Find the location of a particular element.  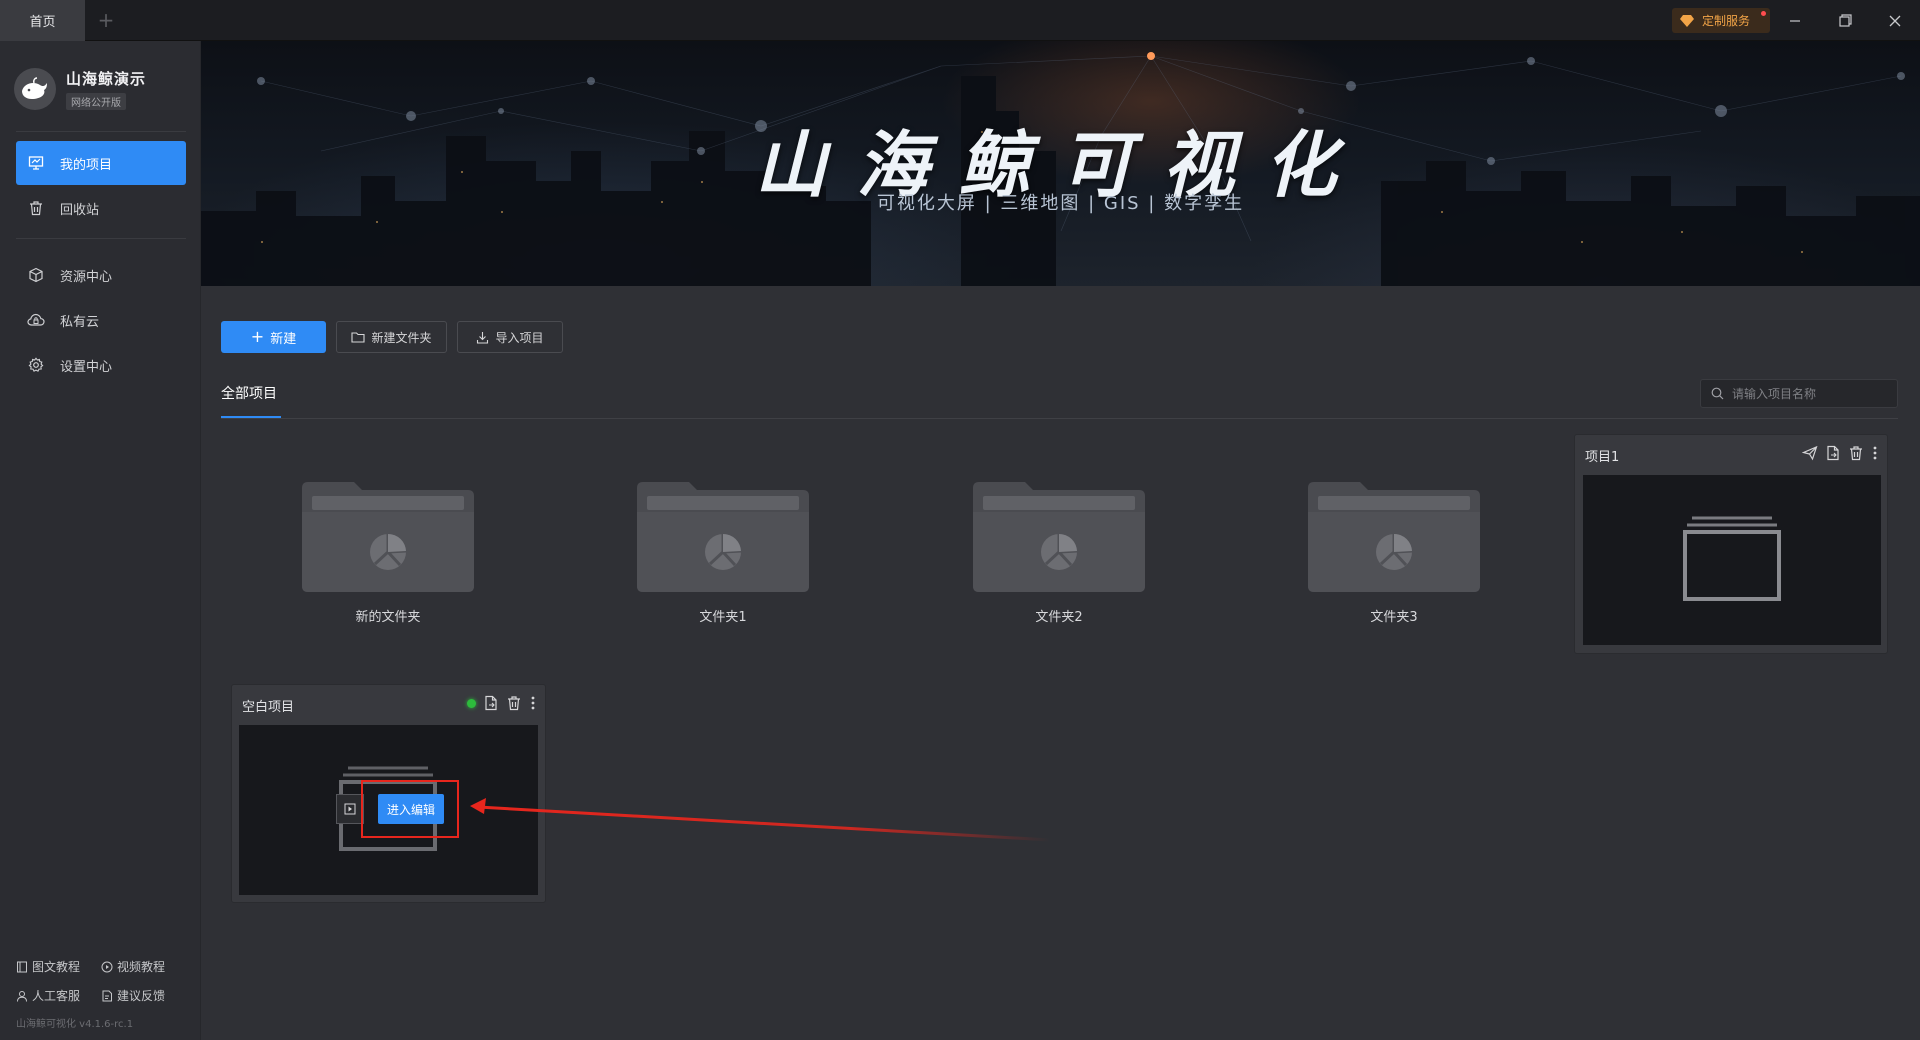

new-project-button: + 新建 is located at coordinates (273, 337).